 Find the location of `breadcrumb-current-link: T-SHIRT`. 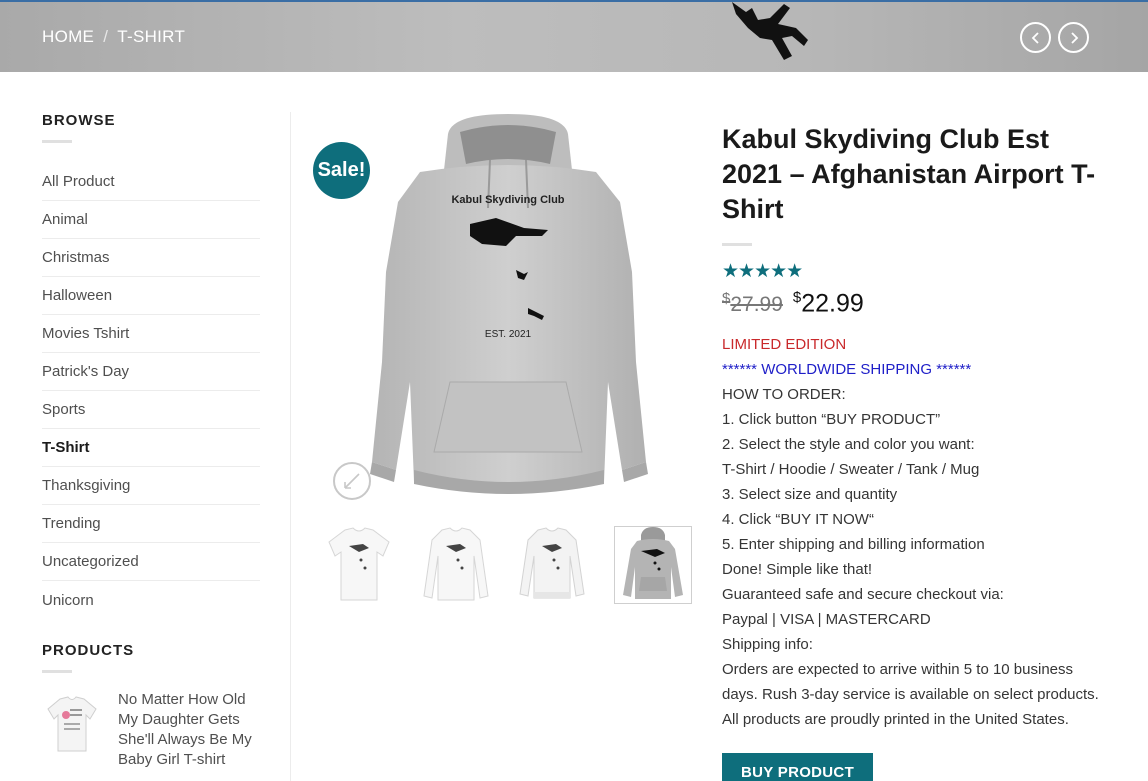

breadcrumb-current-link: T-SHIRT is located at coordinates (151, 37).